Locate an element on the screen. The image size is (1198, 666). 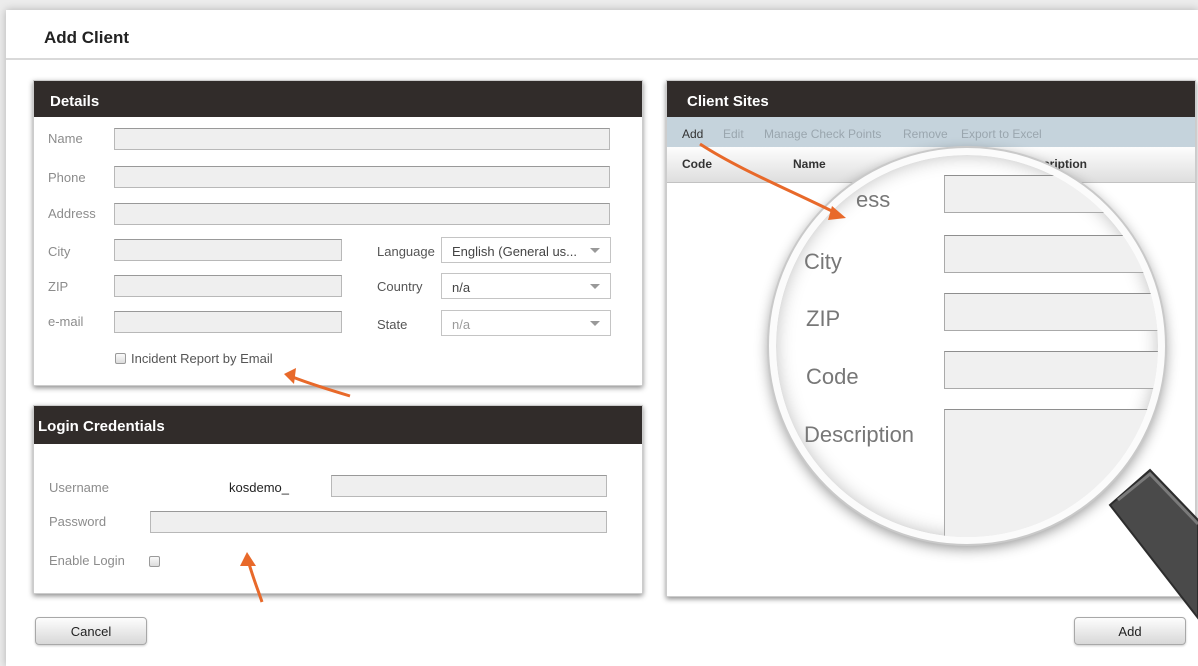
title-bar: Add Client is located at coordinates (602, 35).